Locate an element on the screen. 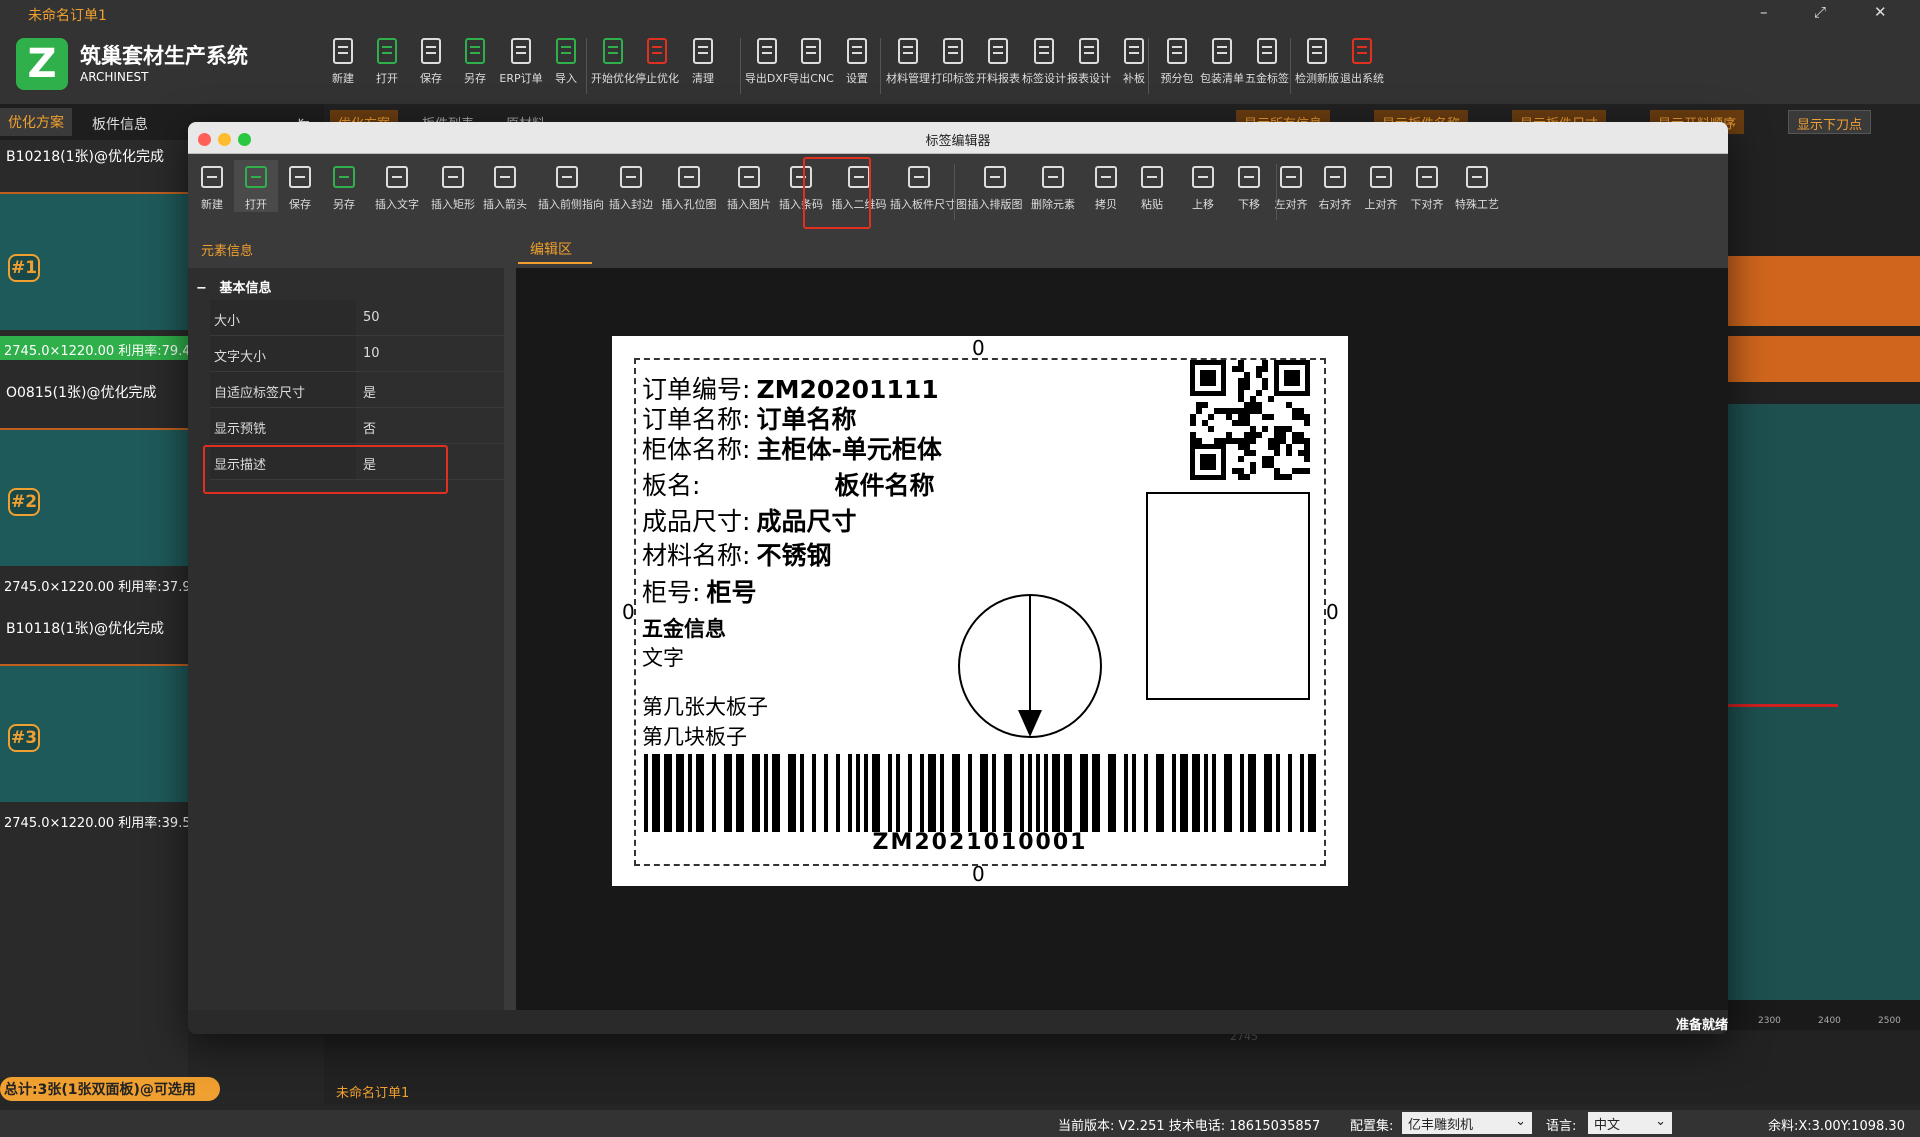 The width and height of the screenshot is (1920, 1137). group-header: O0815(1张)@优化完成 is located at coordinates (94, 391).